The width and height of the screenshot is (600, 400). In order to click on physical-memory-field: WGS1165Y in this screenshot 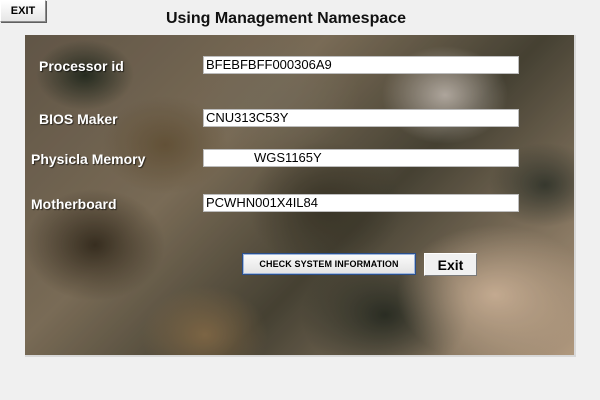, I will do `click(361, 158)`.